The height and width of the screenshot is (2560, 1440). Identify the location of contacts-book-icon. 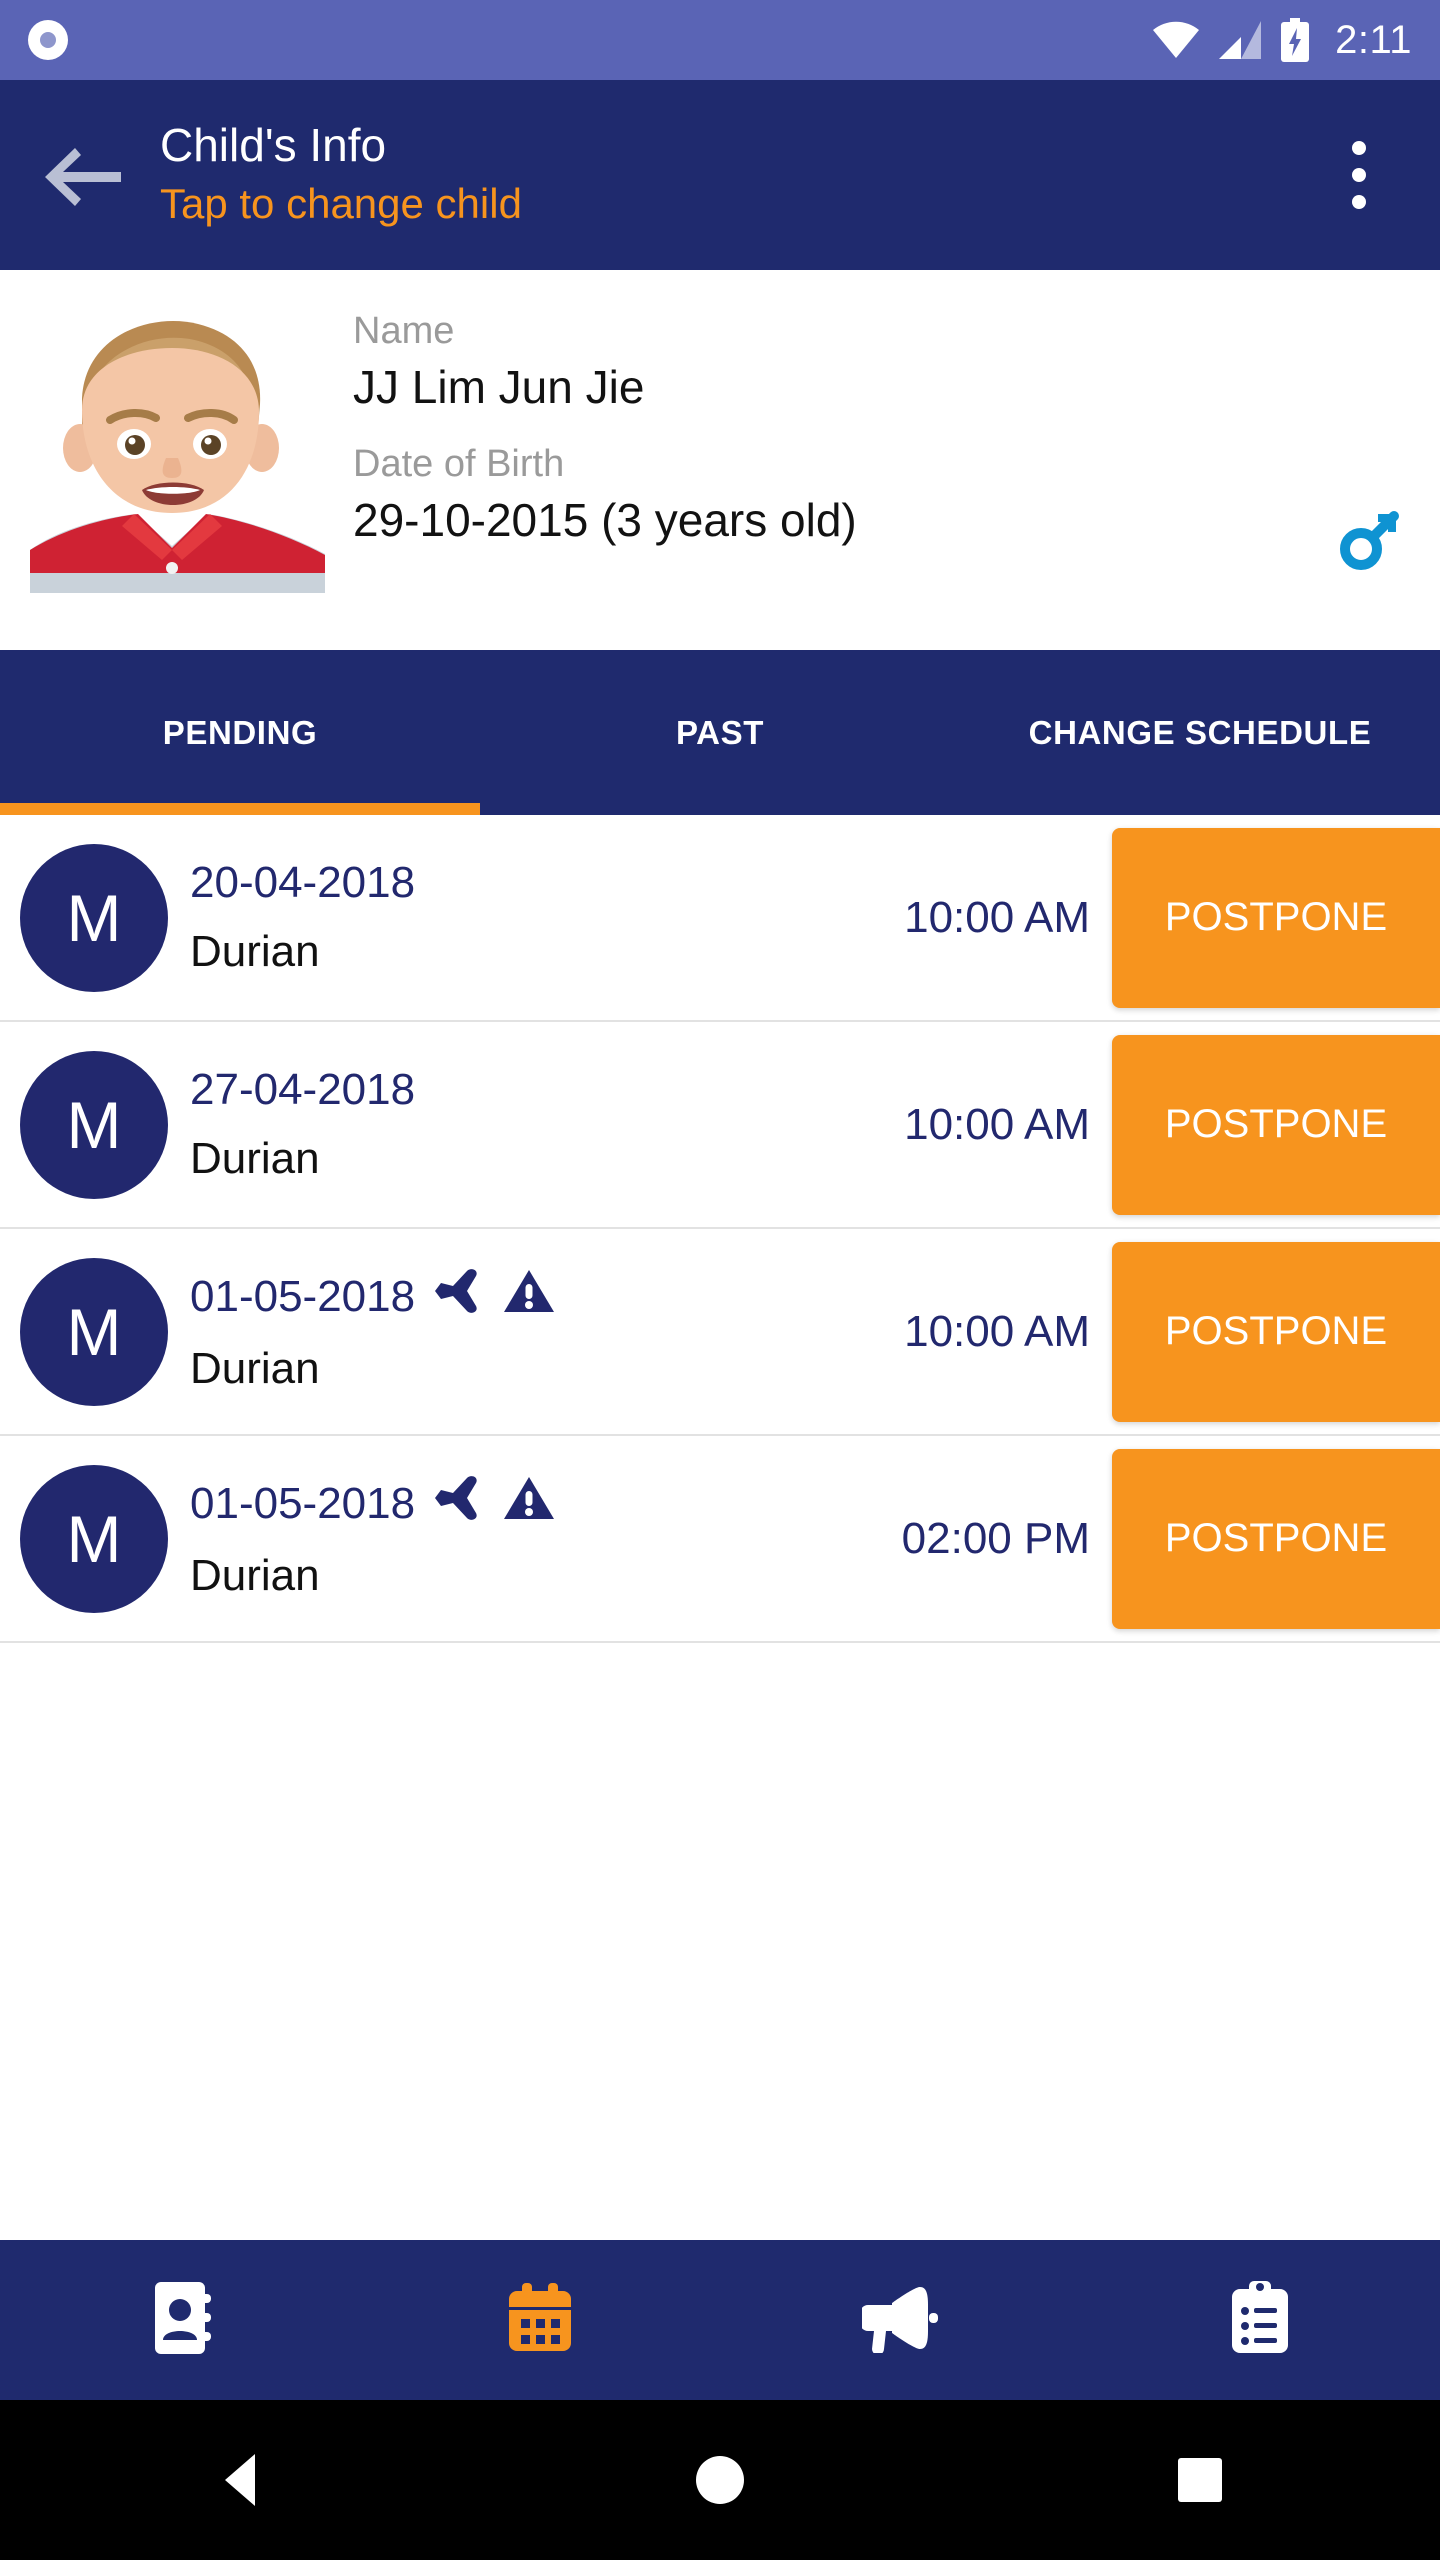
(180, 2320).